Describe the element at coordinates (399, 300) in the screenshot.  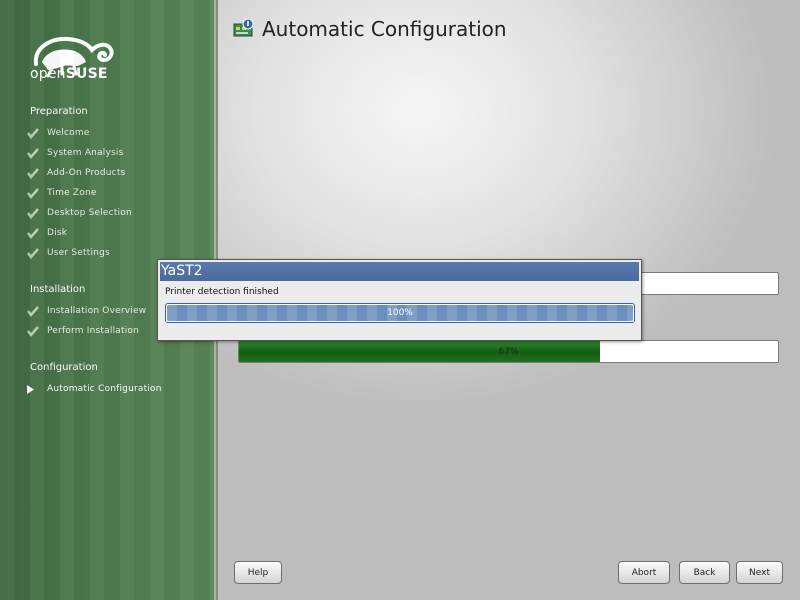
I see `yast2-progress-dialog: YaST2 Printer detection finished 100%` at that location.